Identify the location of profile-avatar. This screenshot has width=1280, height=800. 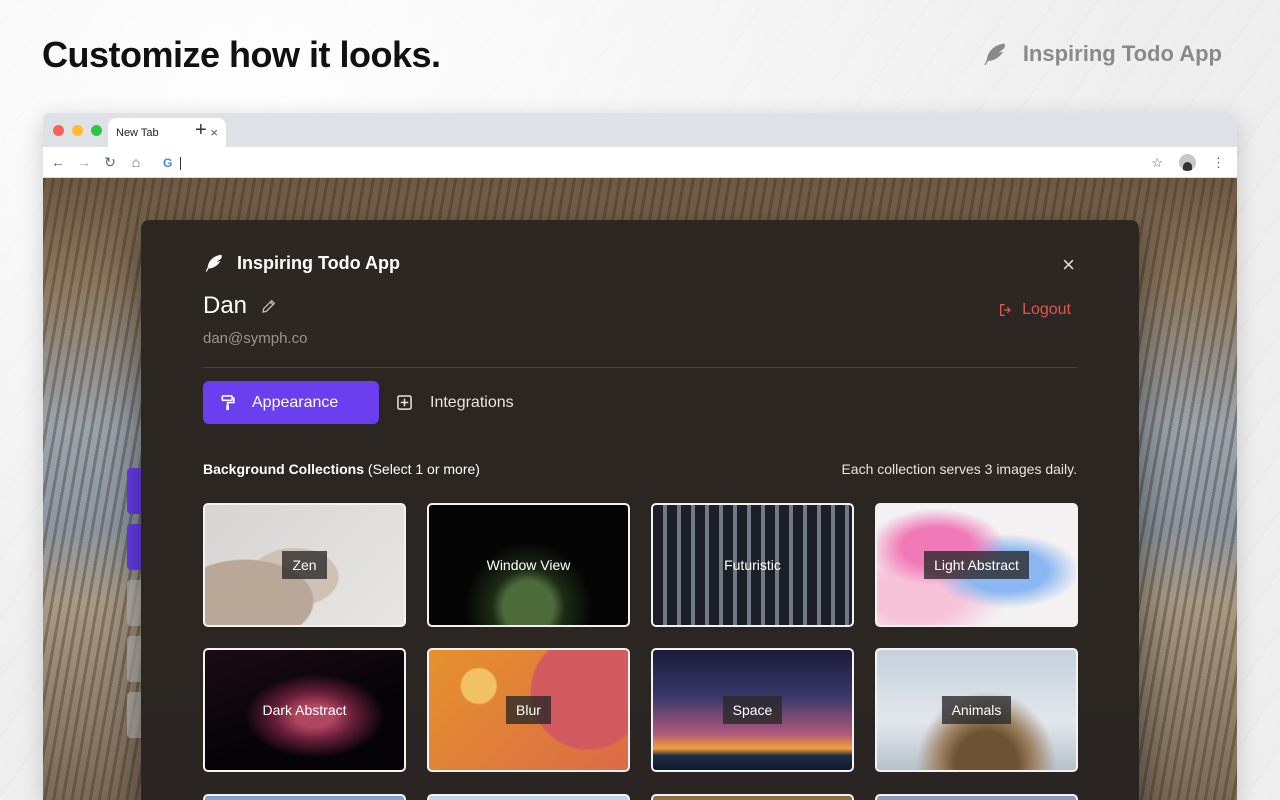
(1187, 162).